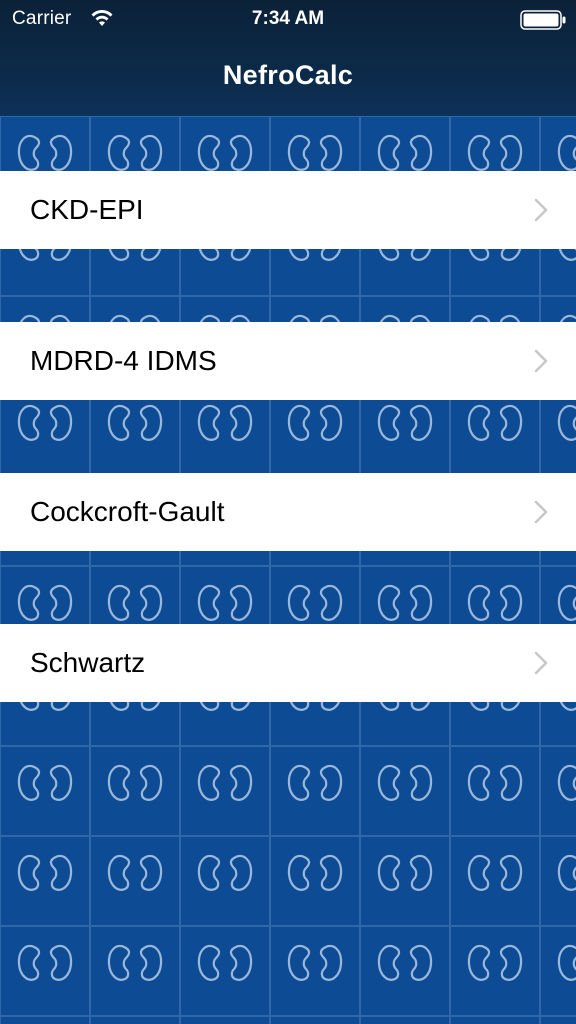 The image size is (576, 1024). I want to click on menu-item-mdrd-4-idms: MDRD-4 IDMS, so click(288, 361).